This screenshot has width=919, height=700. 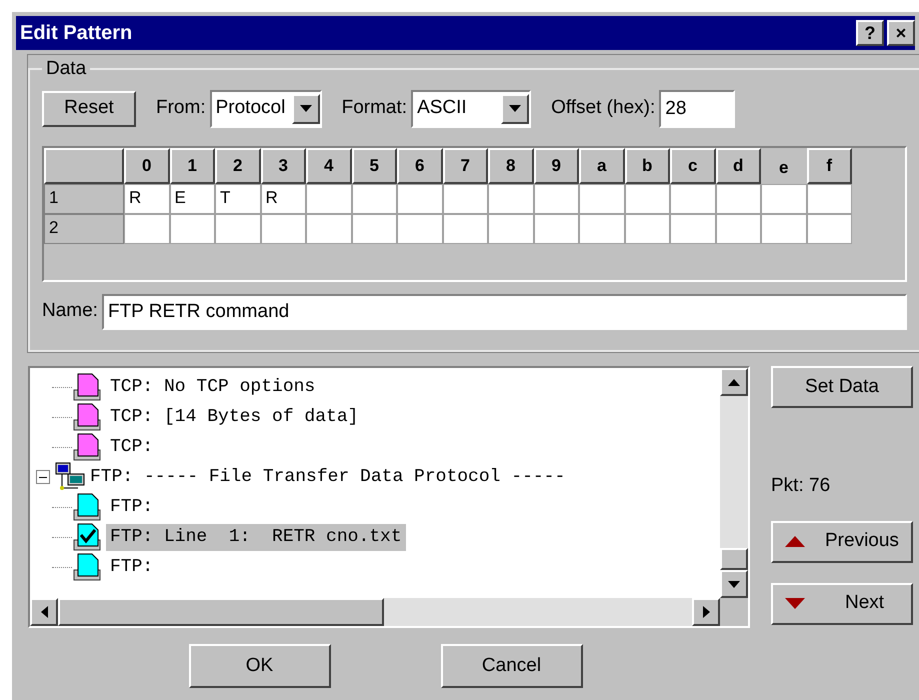 I want to click on column-header: 6, so click(x=419, y=166).